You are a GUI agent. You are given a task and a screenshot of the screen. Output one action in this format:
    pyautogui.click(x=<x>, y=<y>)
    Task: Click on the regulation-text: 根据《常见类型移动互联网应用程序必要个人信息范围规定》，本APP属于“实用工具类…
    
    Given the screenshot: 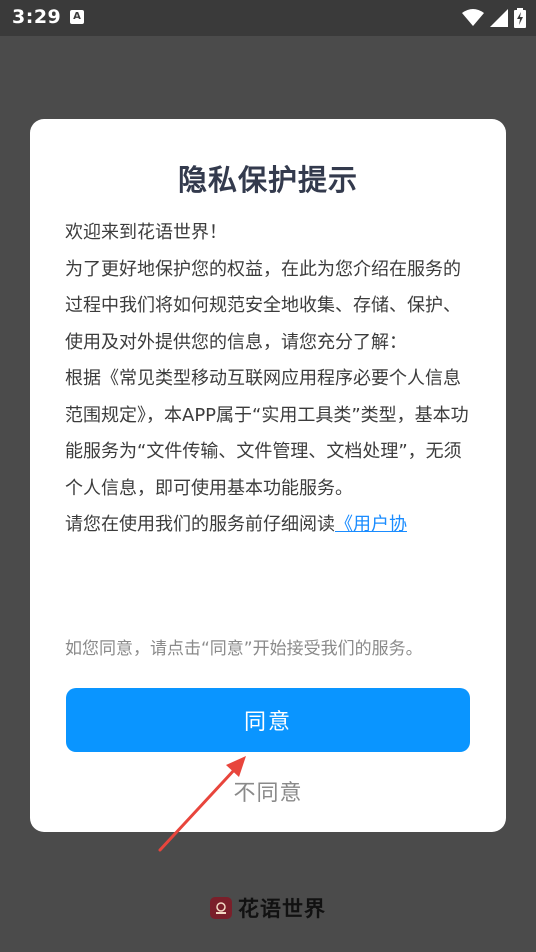 What is the action you would take?
    pyautogui.click(x=267, y=433)
    